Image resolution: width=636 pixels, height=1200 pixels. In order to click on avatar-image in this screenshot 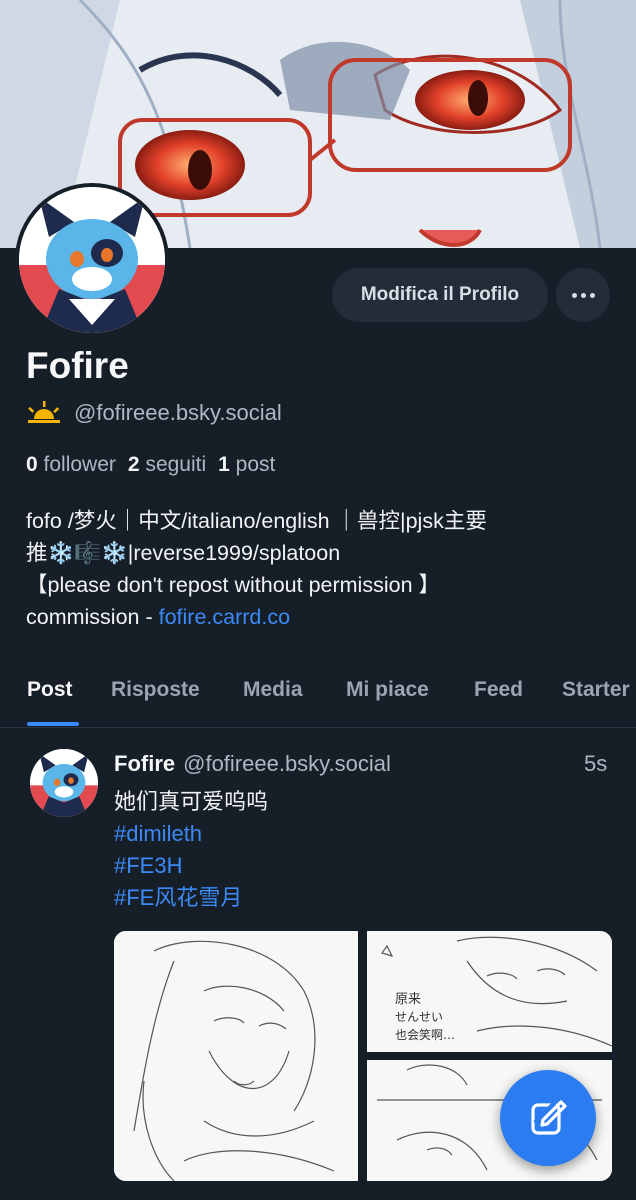, I will do `click(92, 260)`.